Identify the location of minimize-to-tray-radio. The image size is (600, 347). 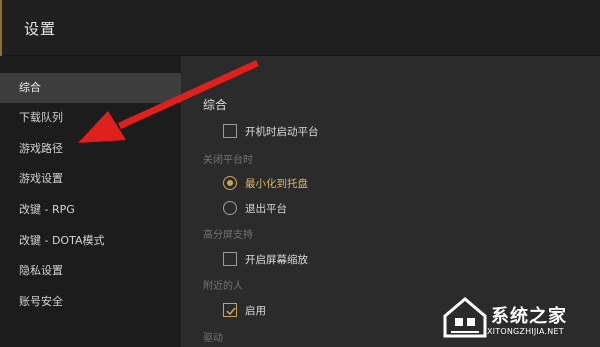
(230, 183).